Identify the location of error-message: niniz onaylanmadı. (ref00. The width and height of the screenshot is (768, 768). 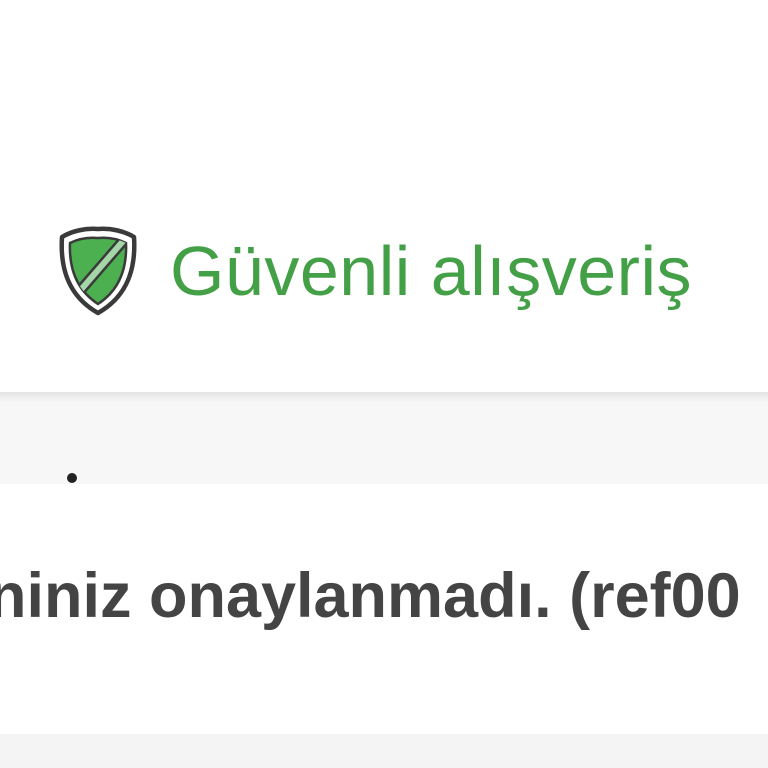
(370, 596).